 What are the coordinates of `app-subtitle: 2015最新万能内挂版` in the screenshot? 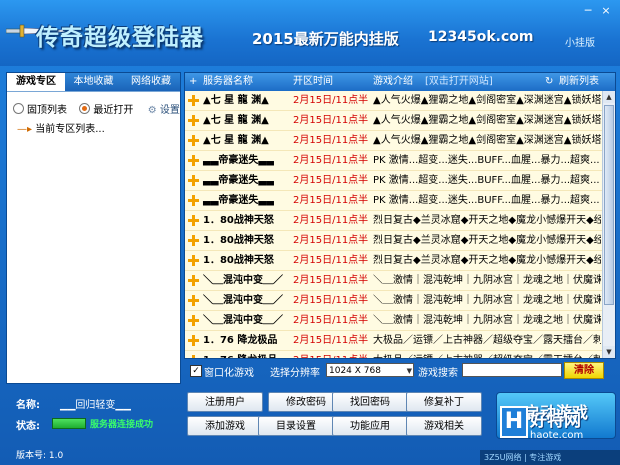 It's located at (325, 39).